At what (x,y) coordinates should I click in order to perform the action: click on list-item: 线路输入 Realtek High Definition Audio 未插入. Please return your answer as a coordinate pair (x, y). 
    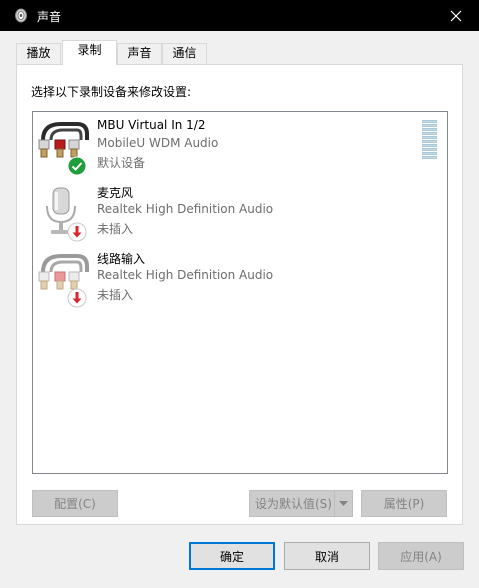
    Looking at the image, I should click on (223, 278).